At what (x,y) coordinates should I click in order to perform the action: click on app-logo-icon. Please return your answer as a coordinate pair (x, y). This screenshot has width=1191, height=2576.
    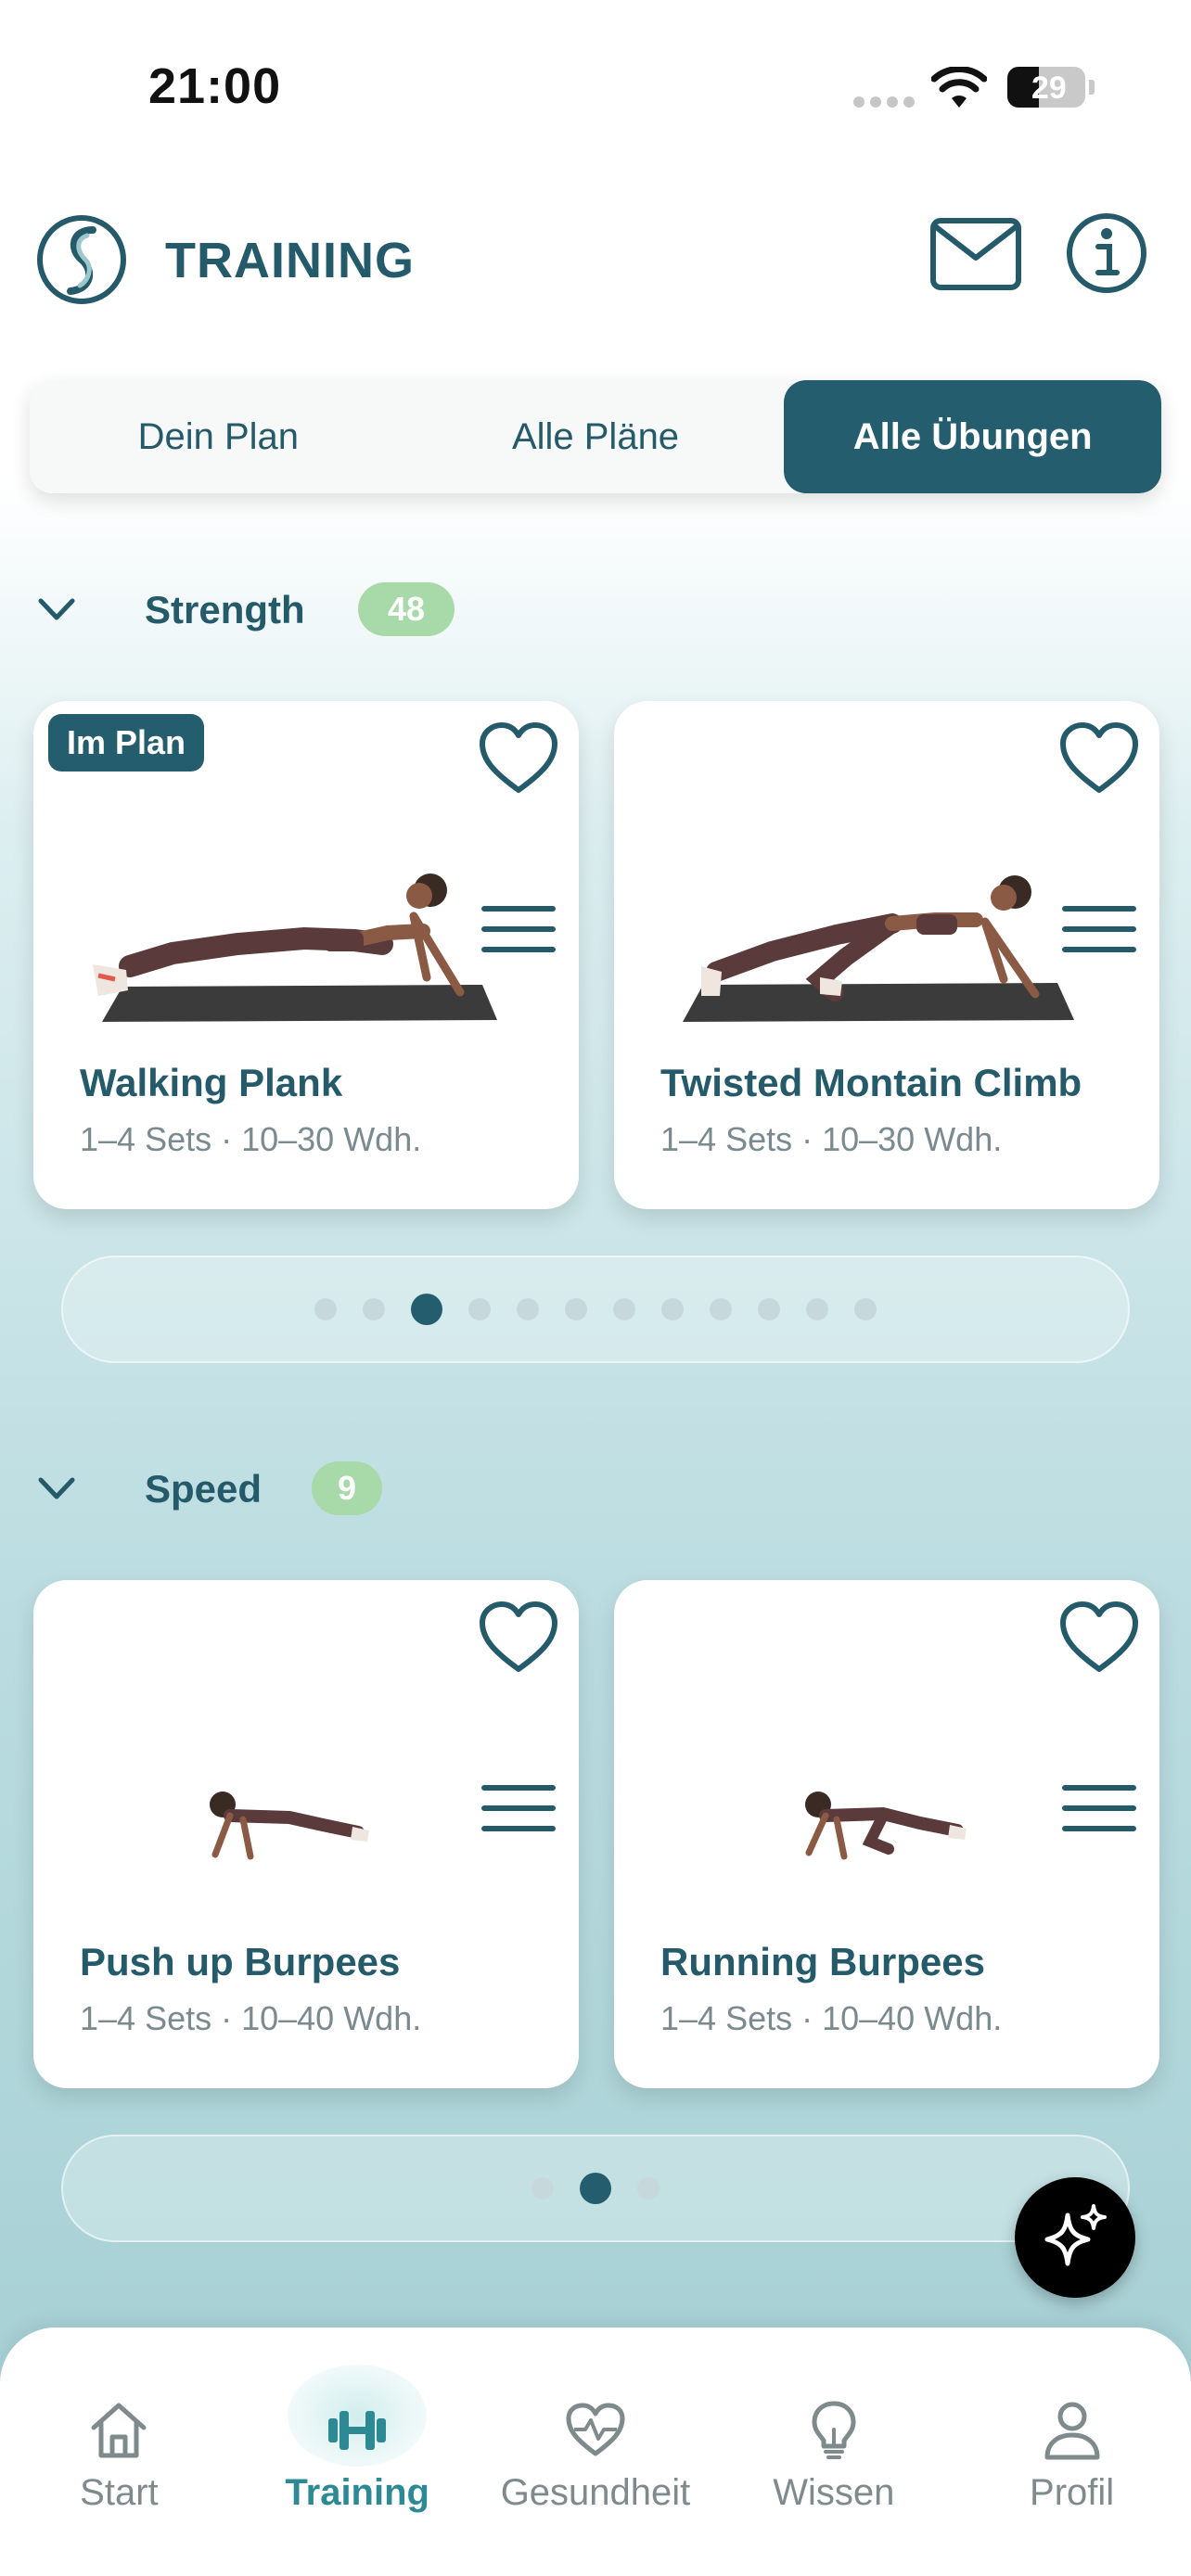
    Looking at the image, I should click on (81, 259).